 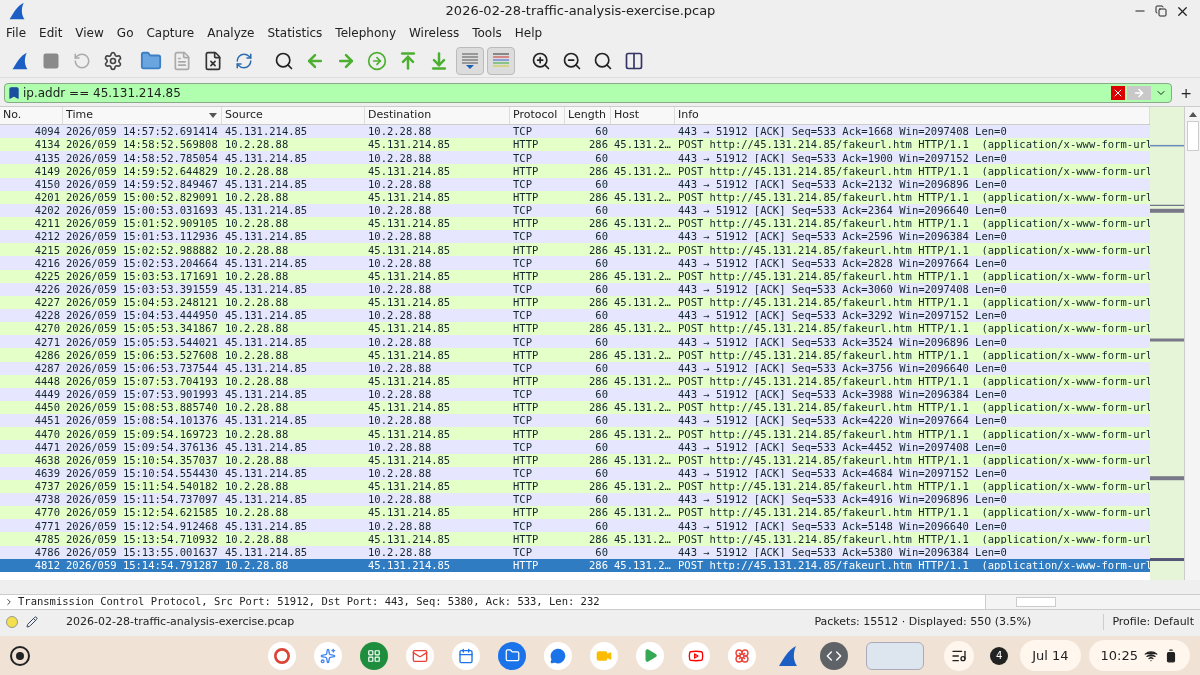 What do you see at coordinates (51, 33) in the screenshot?
I see `menu-item: Edit` at bounding box center [51, 33].